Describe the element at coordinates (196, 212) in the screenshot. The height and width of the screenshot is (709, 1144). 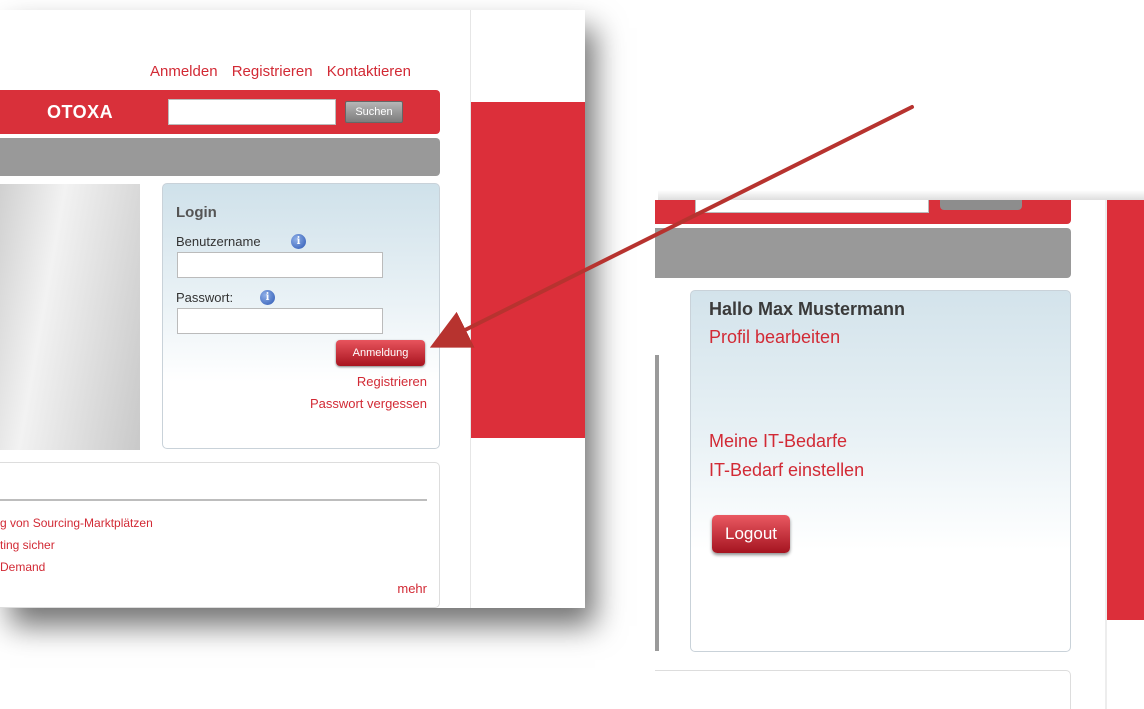
I see `login-title: Login` at that location.